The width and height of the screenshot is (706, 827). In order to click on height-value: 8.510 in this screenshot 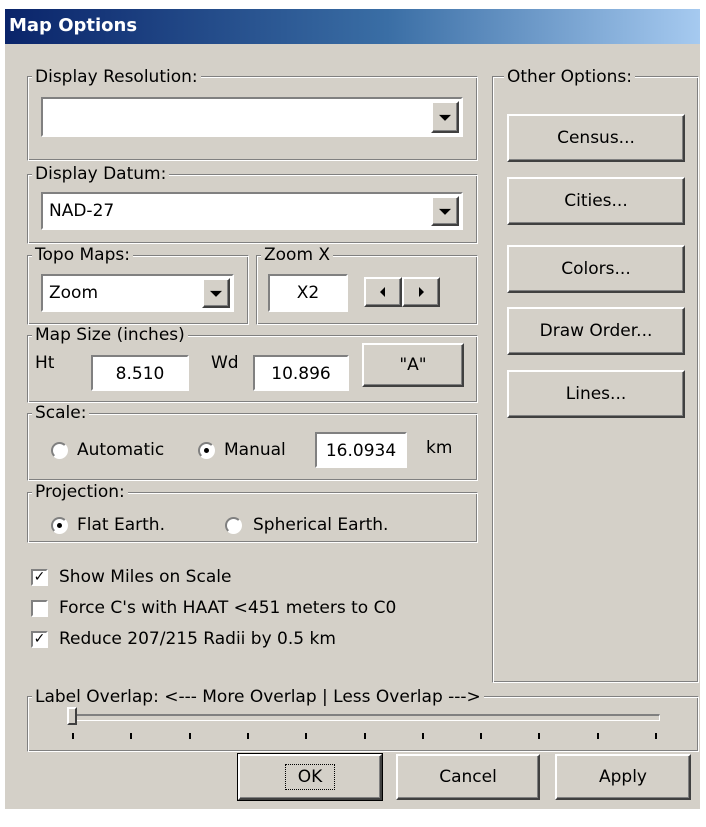, I will do `click(140, 374)`.